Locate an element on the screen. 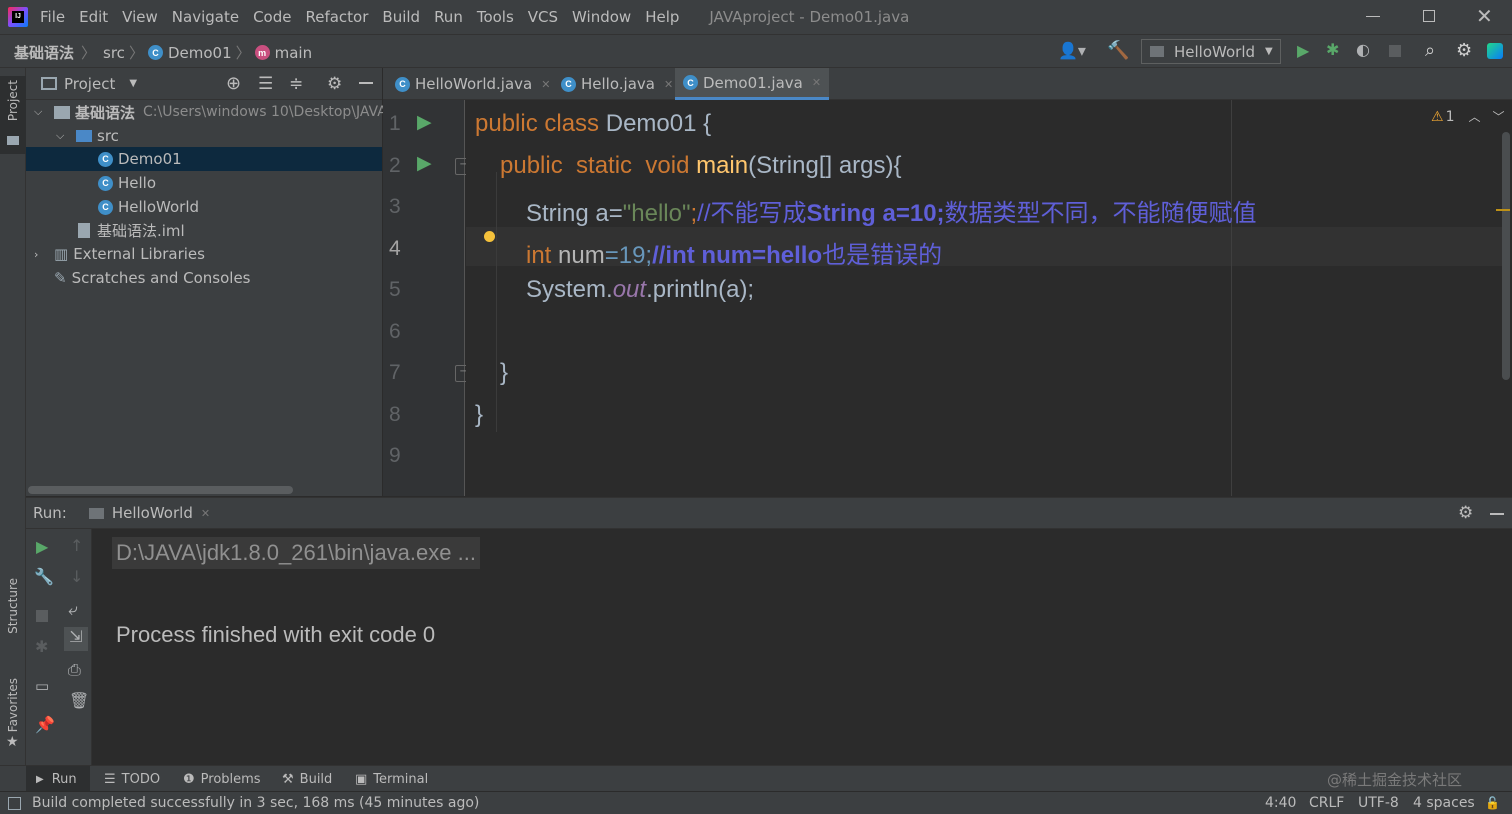 The image size is (1512, 814). menu-edit: Edit is located at coordinates (93, 17).